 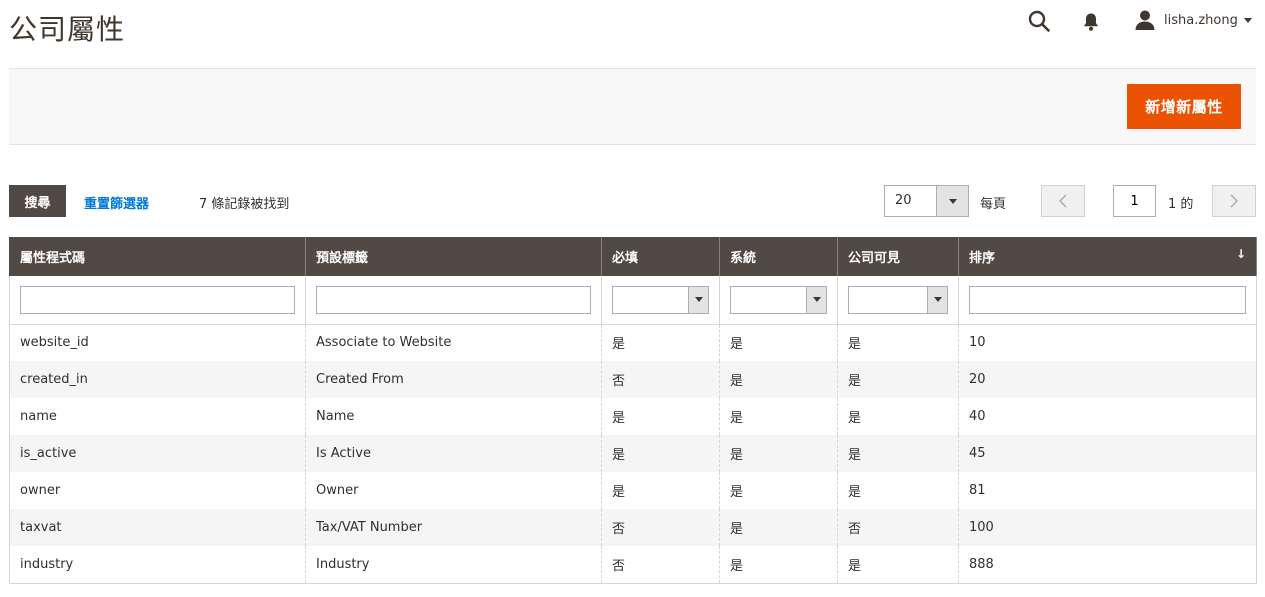 What do you see at coordinates (660, 256) in the screenshot?
I see `column-header-required: 必填` at bounding box center [660, 256].